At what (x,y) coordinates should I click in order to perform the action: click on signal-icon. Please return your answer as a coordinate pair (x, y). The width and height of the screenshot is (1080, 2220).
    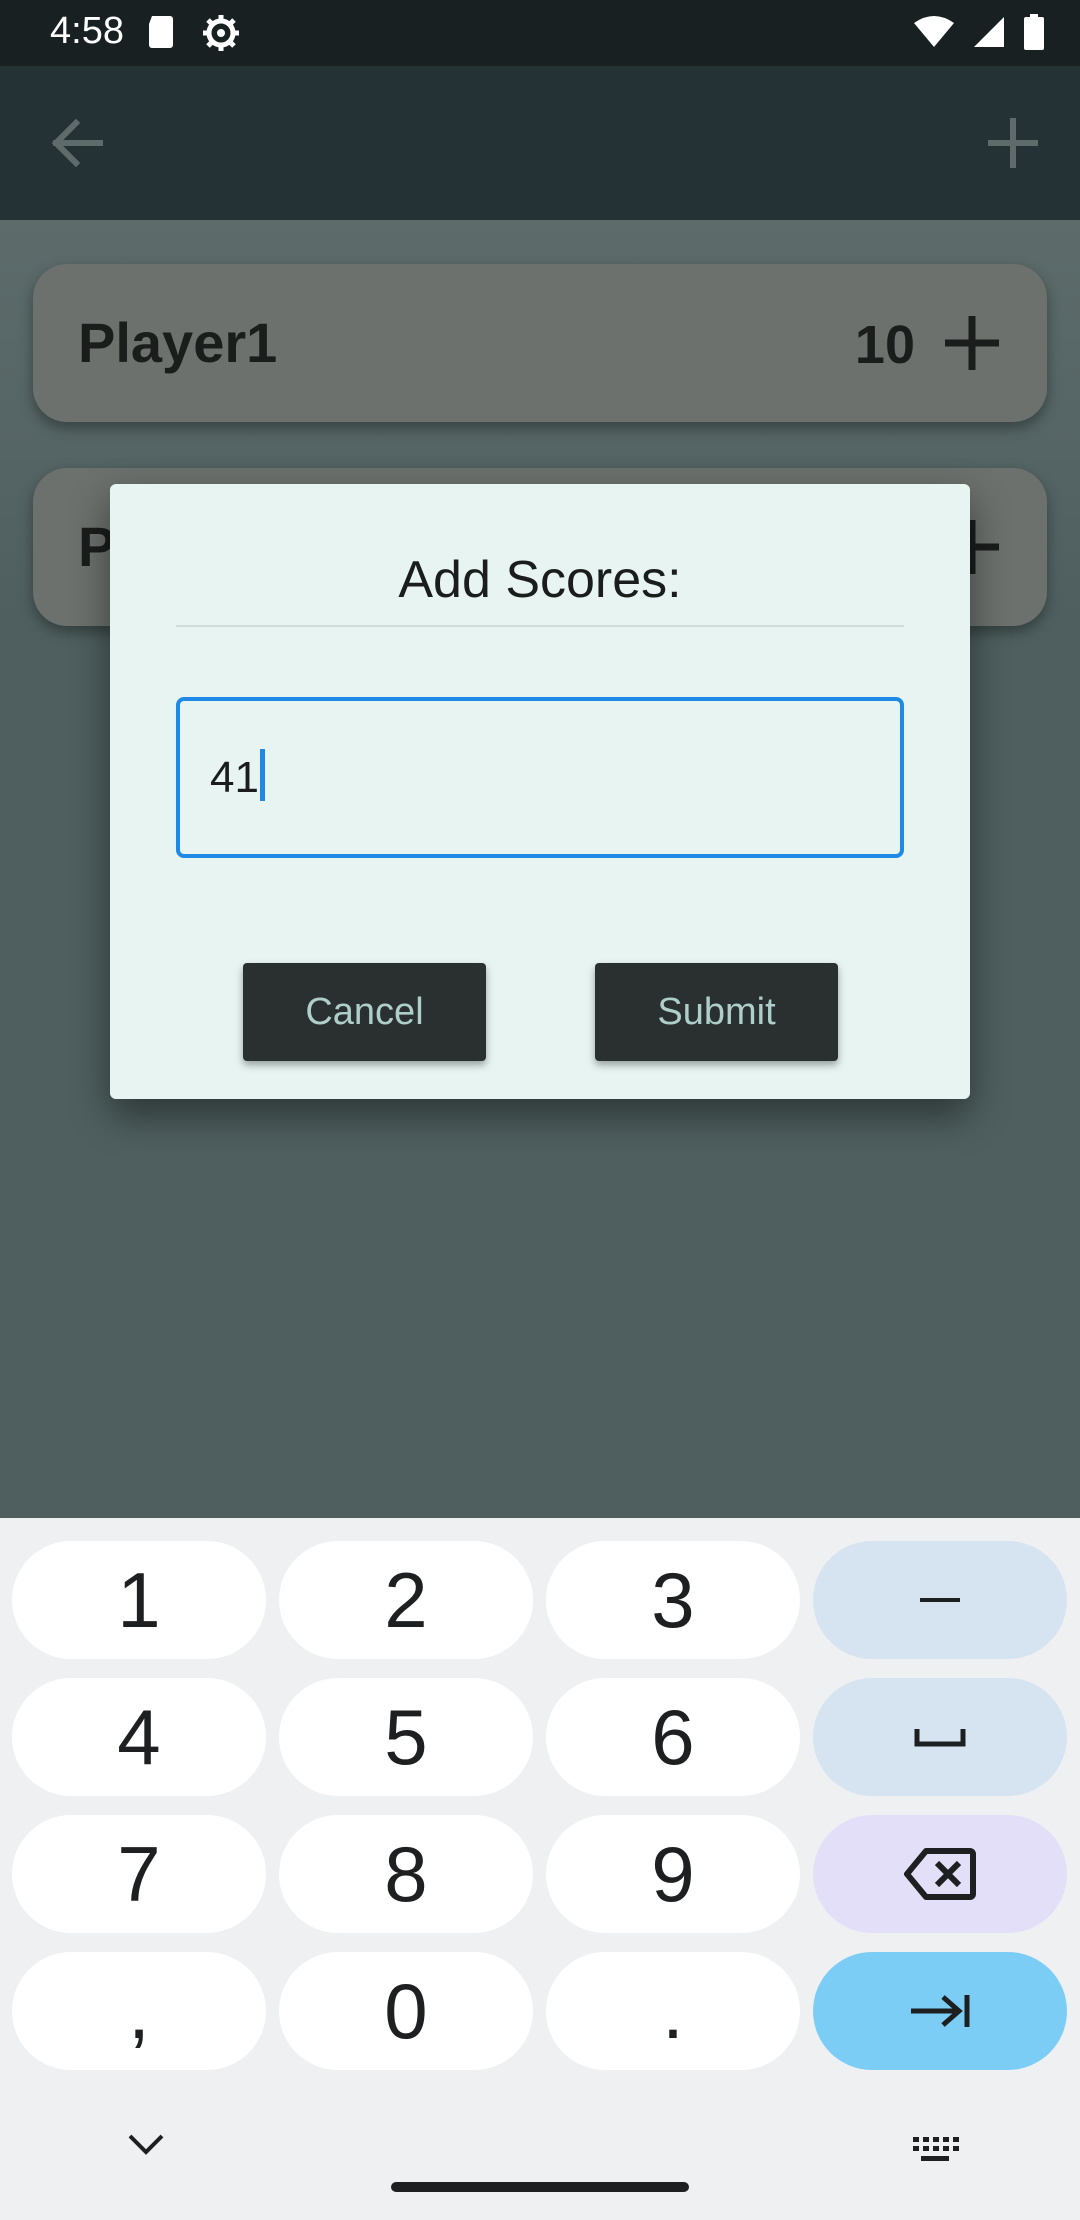
    Looking at the image, I should click on (989, 34).